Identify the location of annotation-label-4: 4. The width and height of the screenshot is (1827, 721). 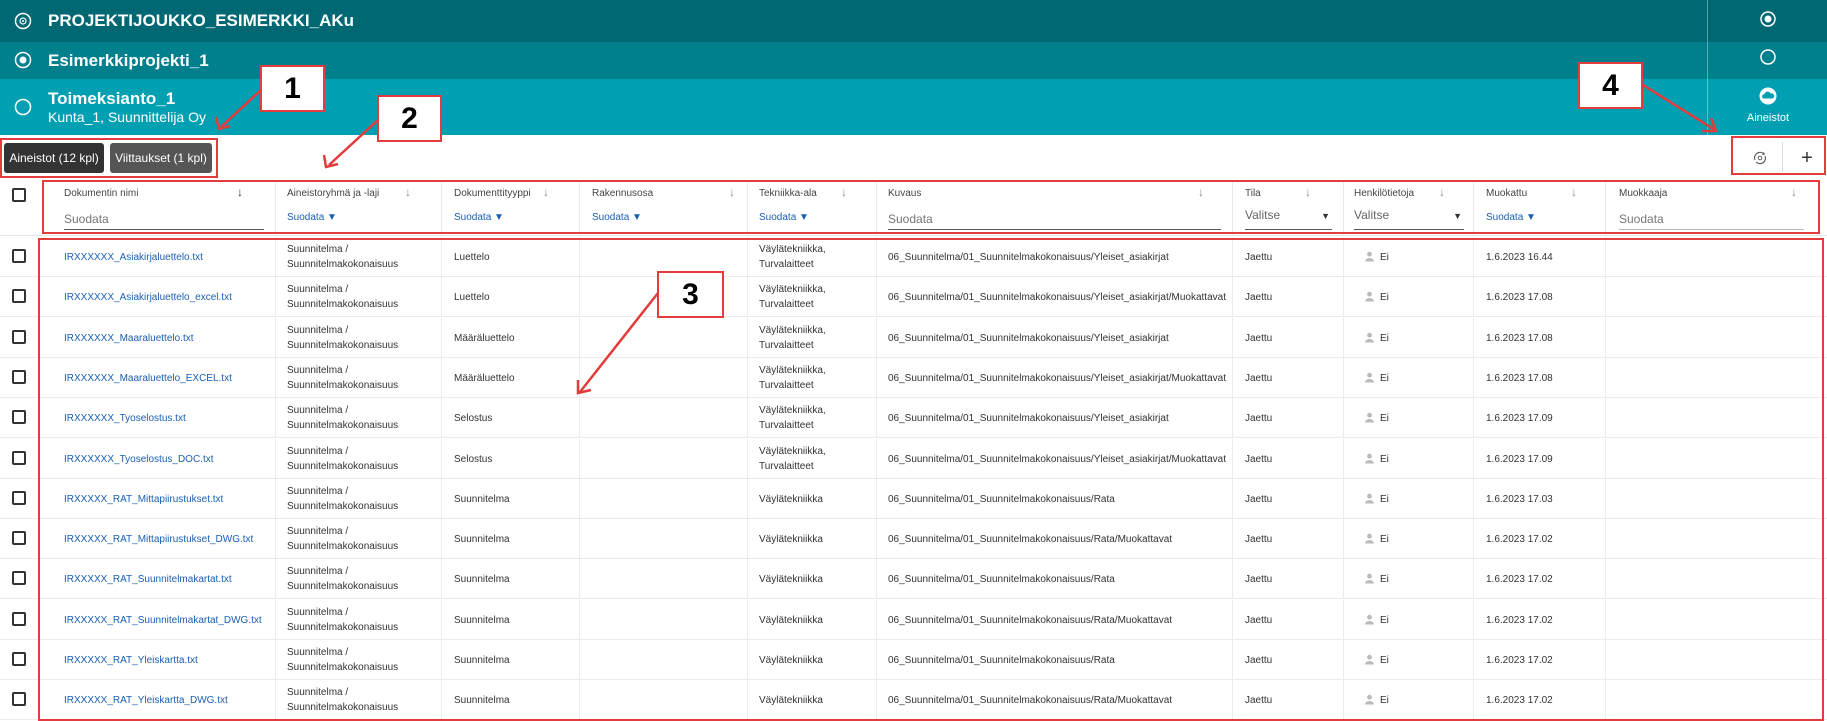
(1610, 85).